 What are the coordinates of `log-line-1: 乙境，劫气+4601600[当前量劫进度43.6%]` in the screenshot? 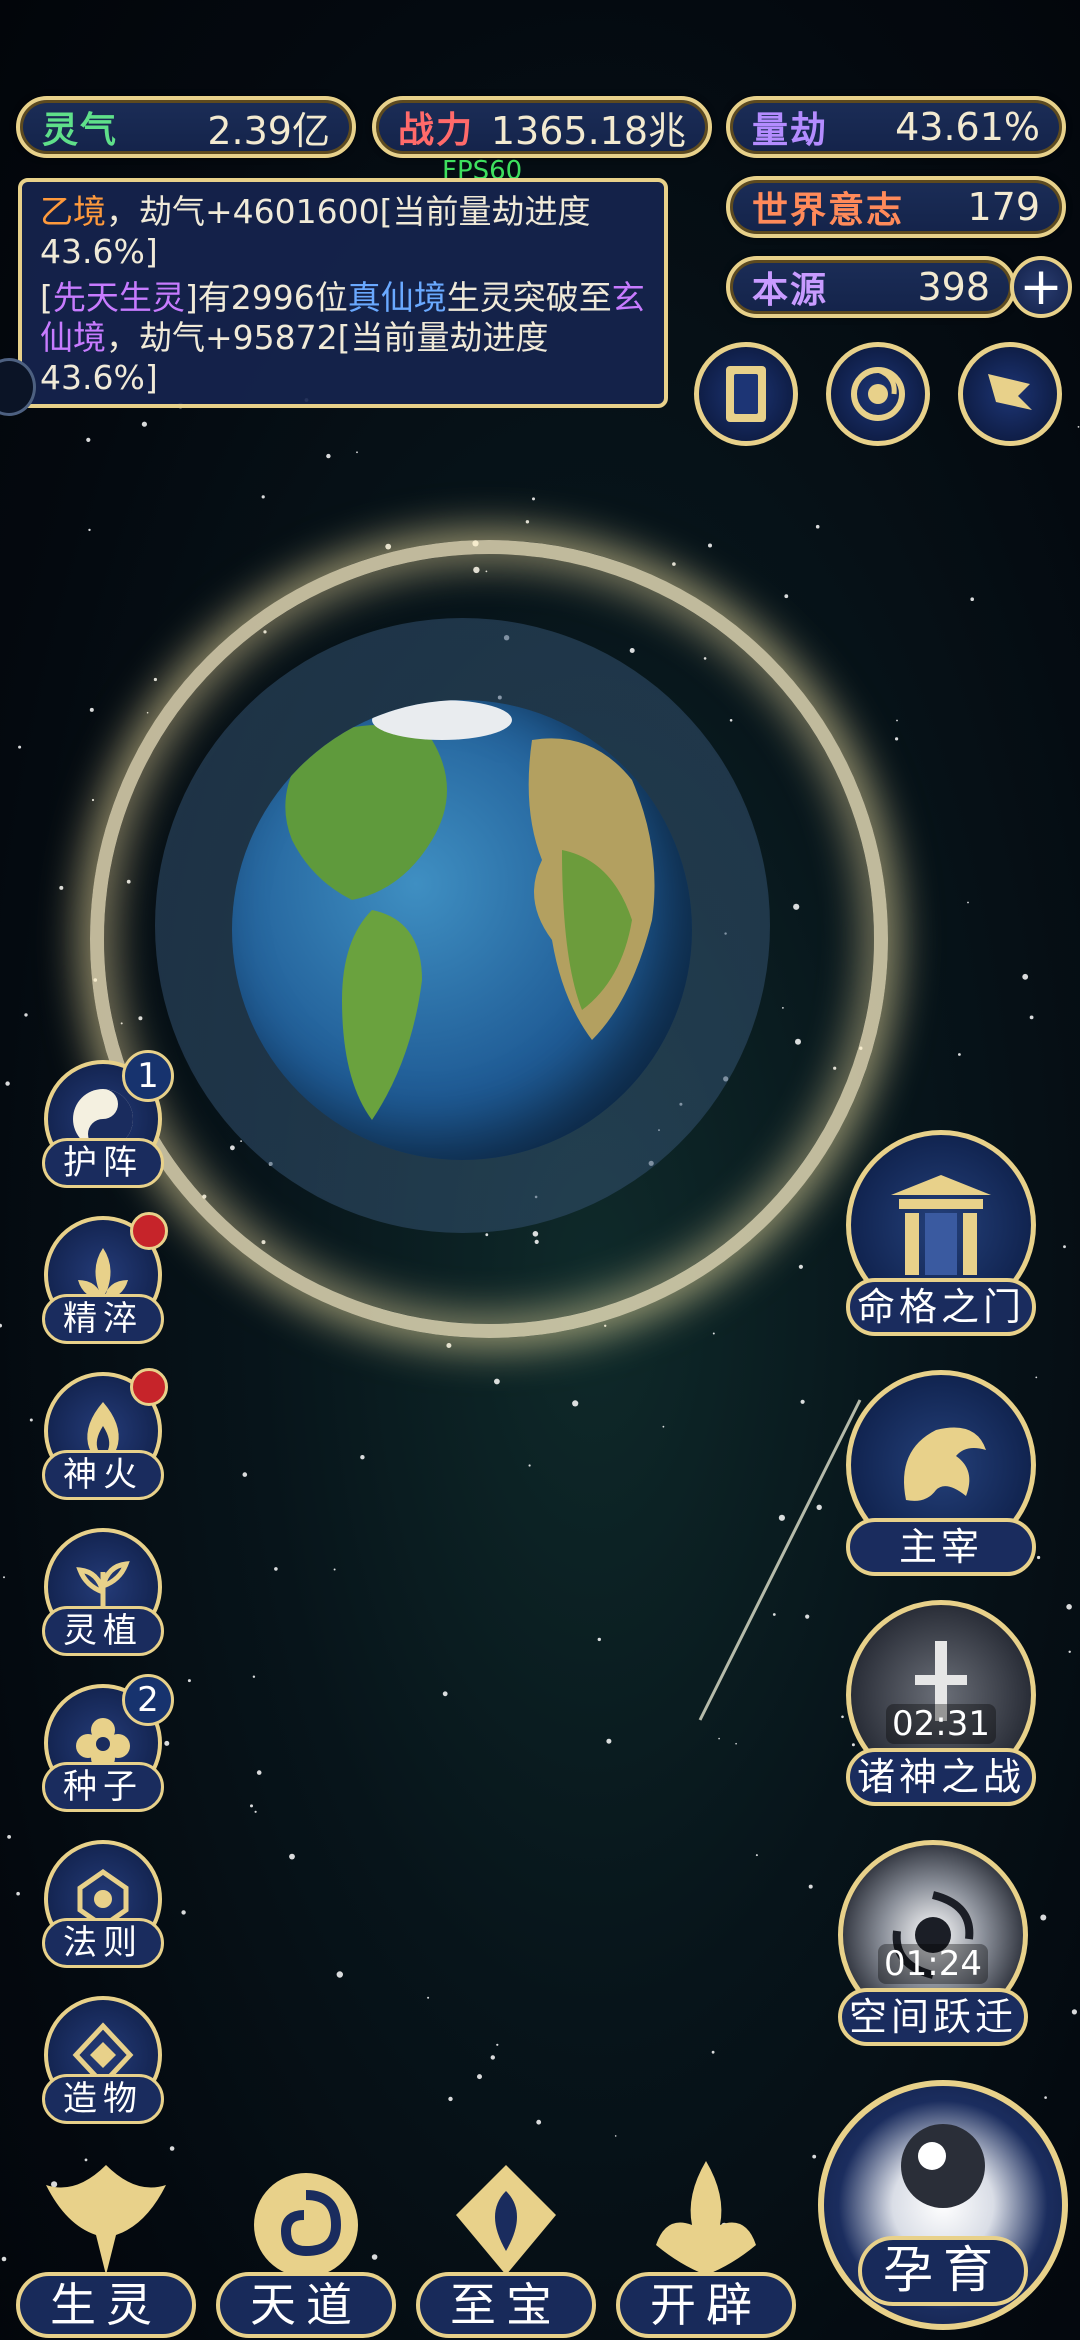 It's located at (343, 232).